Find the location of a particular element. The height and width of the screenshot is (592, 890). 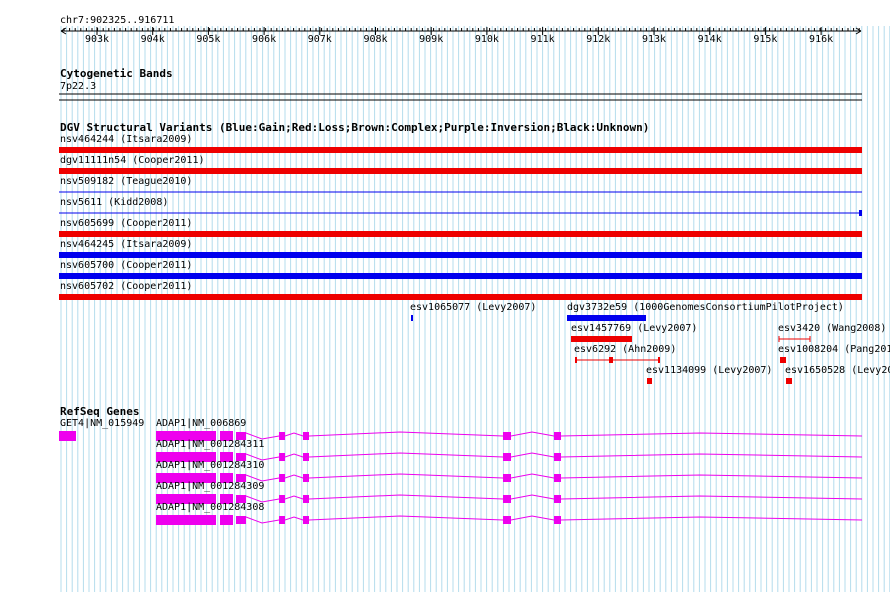

gene-label: ADAP1|NM_001284309 is located at coordinates (210, 486).